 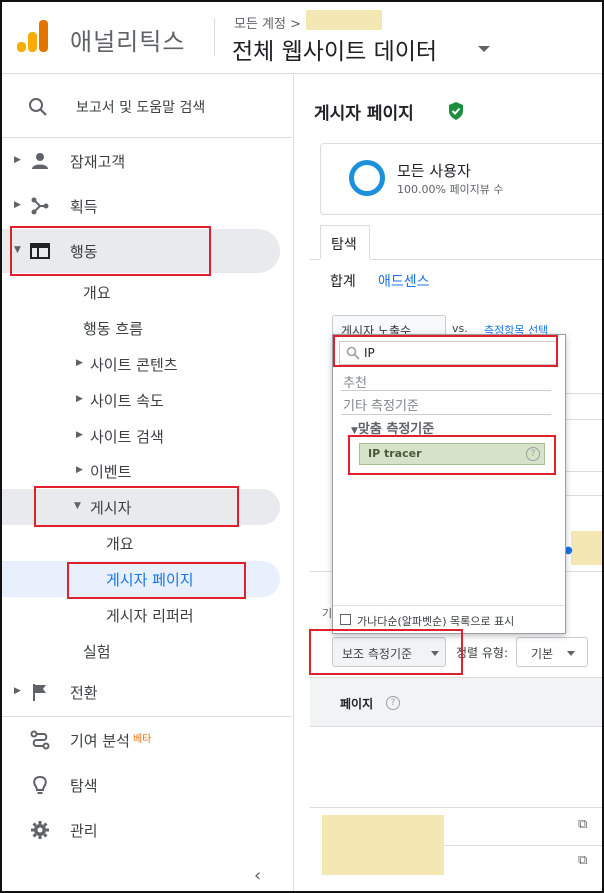 What do you see at coordinates (404, 281) in the screenshot?
I see `subtab-adsense: 애드센스` at bounding box center [404, 281].